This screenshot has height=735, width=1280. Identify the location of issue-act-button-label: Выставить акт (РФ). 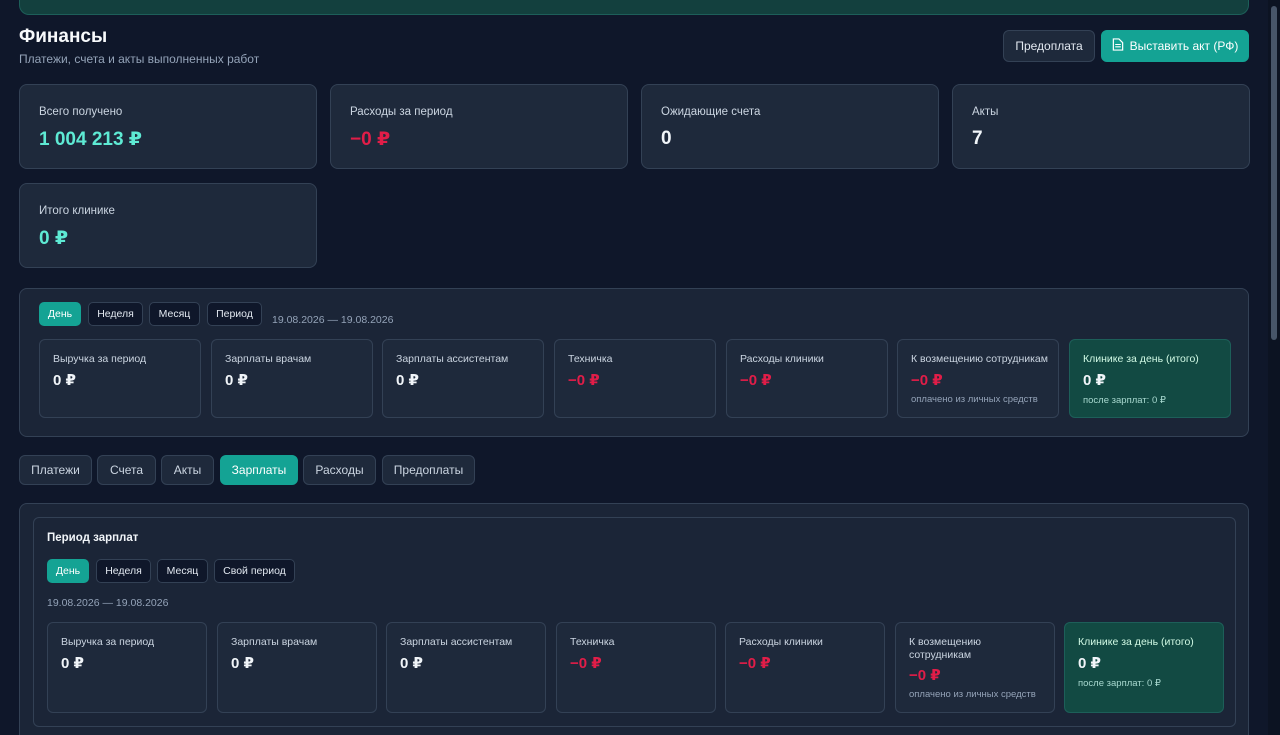
(1184, 46).